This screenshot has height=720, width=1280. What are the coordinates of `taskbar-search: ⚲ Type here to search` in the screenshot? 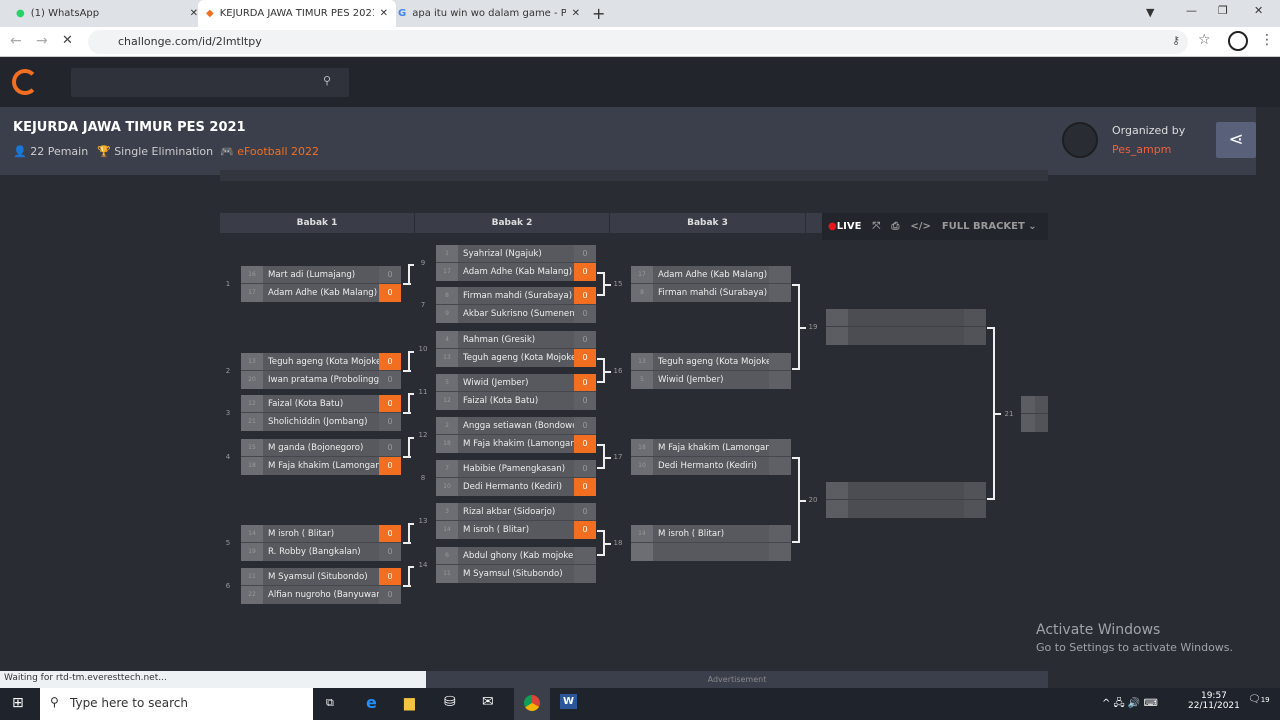 It's located at (176, 704).